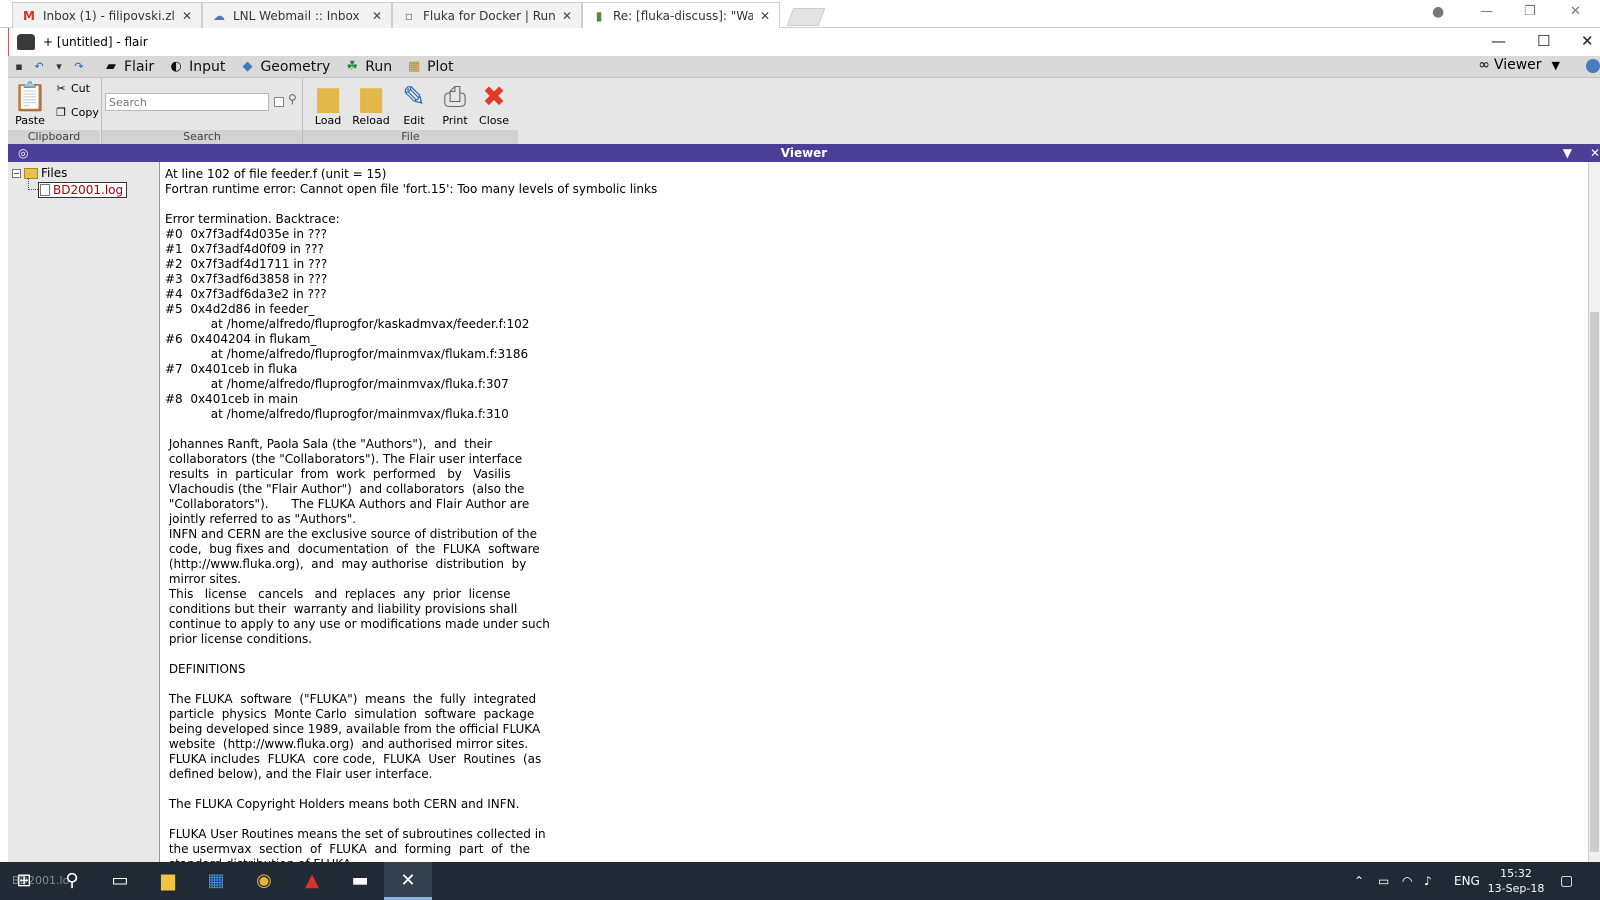  Describe the element at coordinates (1555, 65) in the screenshot. I see `chevron-down-icon: ▼` at that location.